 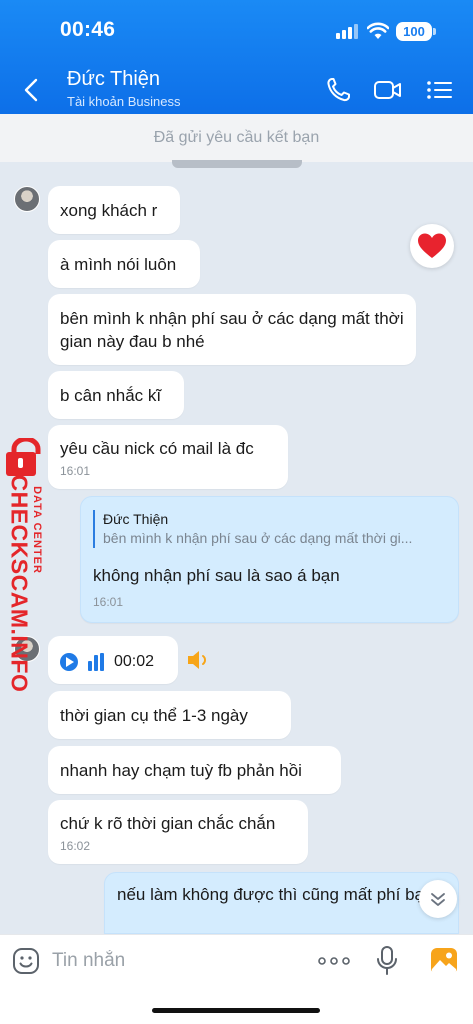 I want to click on scroll-indicator, so click(x=237, y=164).